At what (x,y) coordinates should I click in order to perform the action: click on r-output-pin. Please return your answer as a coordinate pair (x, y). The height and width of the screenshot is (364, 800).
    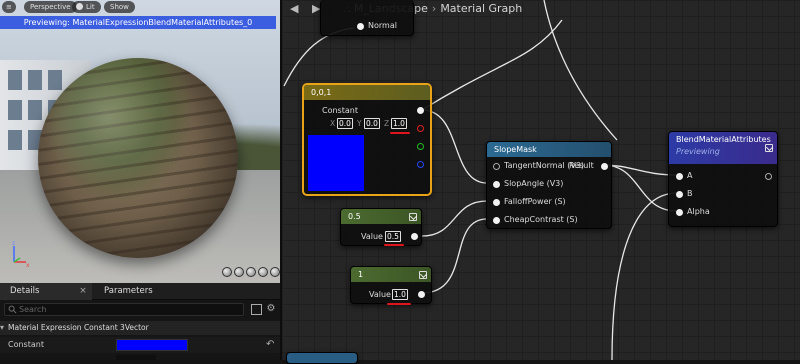
    Looking at the image, I should click on (420, 128).